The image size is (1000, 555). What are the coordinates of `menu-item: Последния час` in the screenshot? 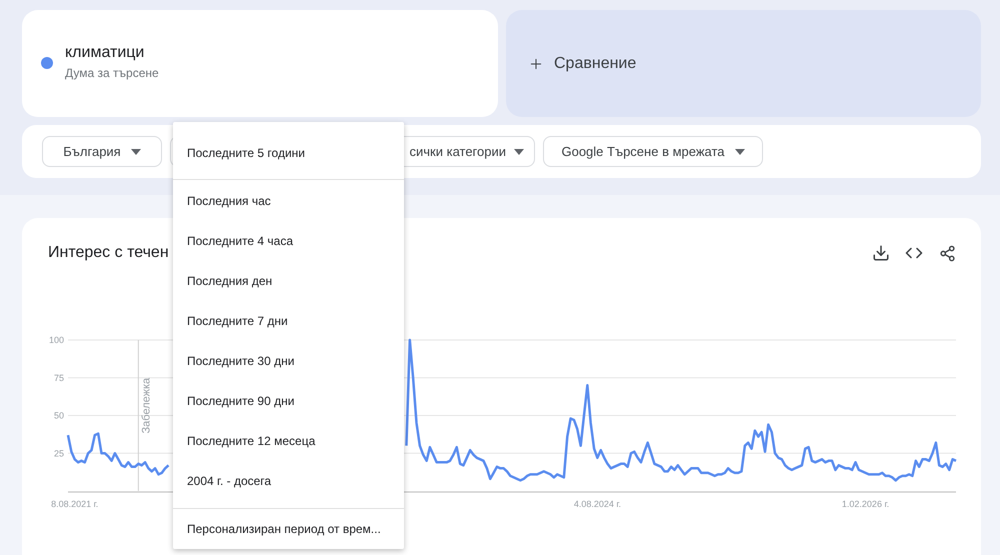 It's located at (288, 201).